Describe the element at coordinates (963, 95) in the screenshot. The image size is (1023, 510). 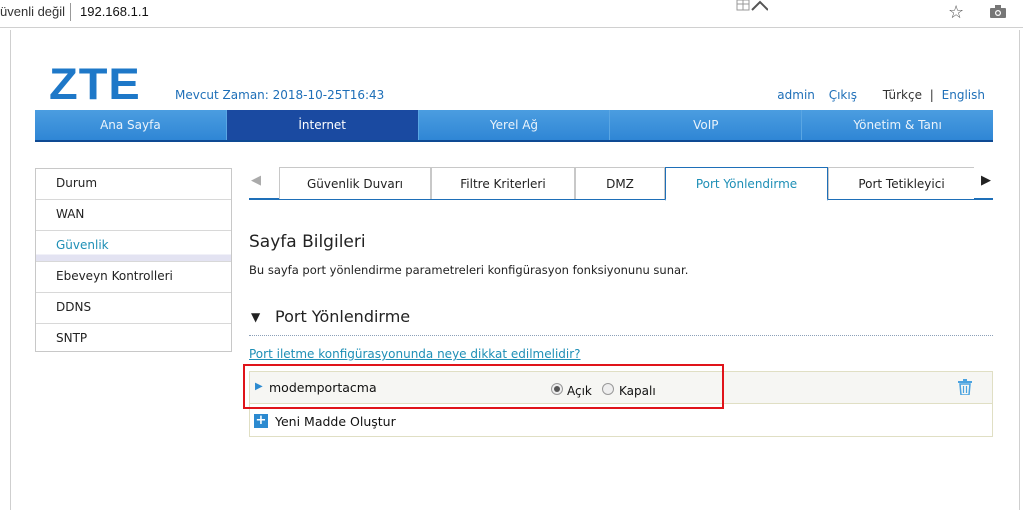
I see `lang-english: English` at that location.